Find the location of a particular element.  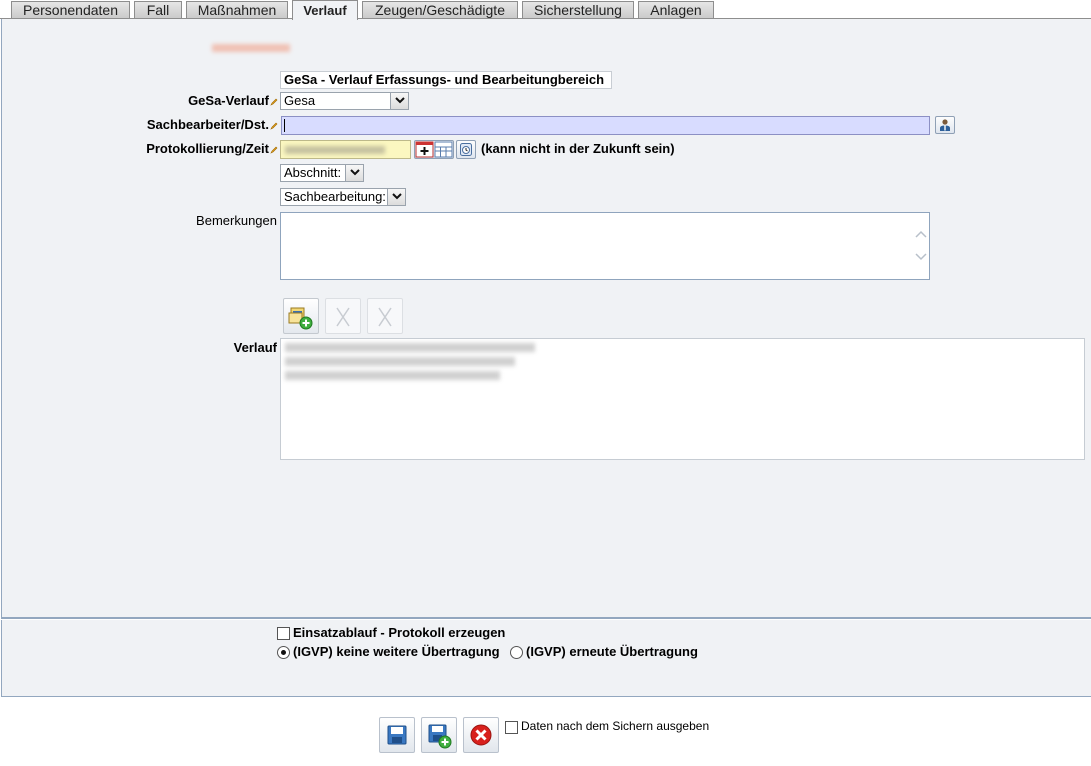

protokollierung-label-text: Protokollierung/Zeit is located at coordinates (207, 148).